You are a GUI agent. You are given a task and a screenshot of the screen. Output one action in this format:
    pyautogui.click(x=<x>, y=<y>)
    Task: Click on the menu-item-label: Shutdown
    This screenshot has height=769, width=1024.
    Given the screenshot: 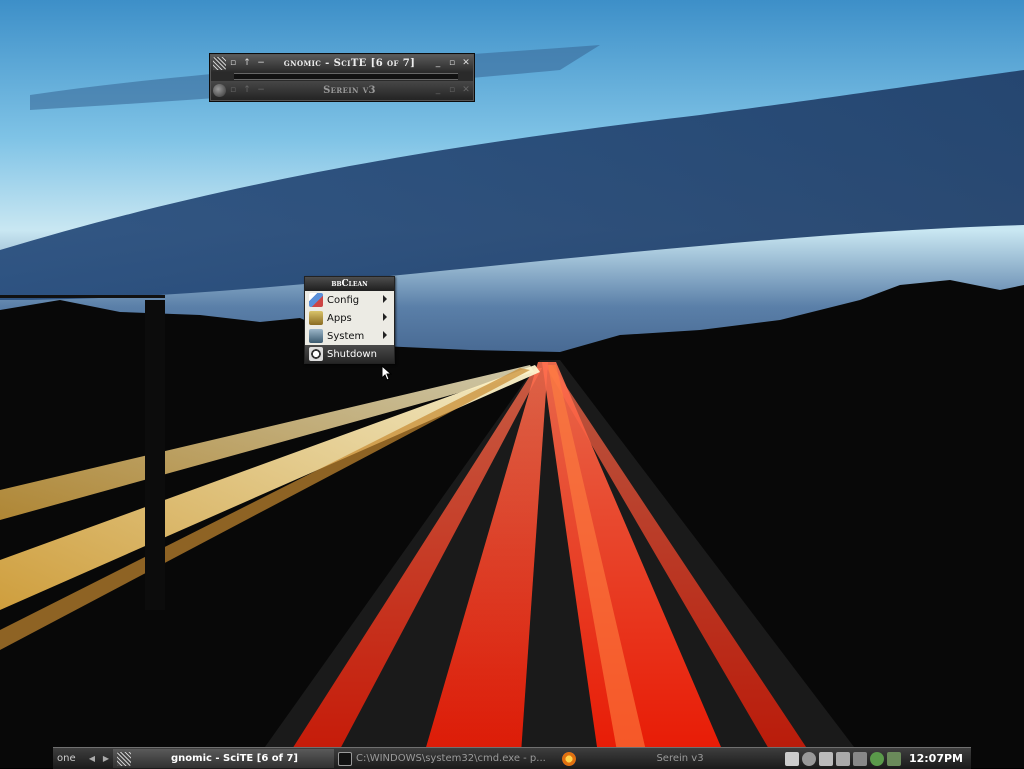 What is the action you would take?
    pyautogui.click(x=352, y=354)
    